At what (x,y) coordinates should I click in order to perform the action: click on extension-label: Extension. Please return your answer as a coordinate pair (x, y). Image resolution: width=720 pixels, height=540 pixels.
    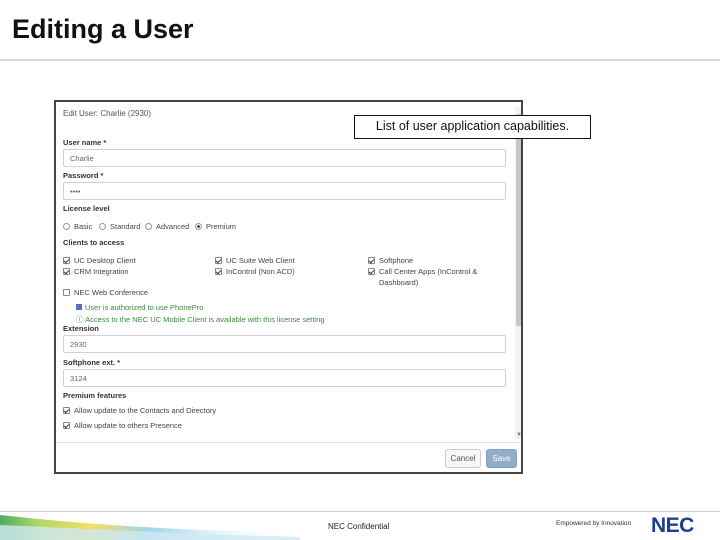
    Looking at the image, I should click on (81, 328).